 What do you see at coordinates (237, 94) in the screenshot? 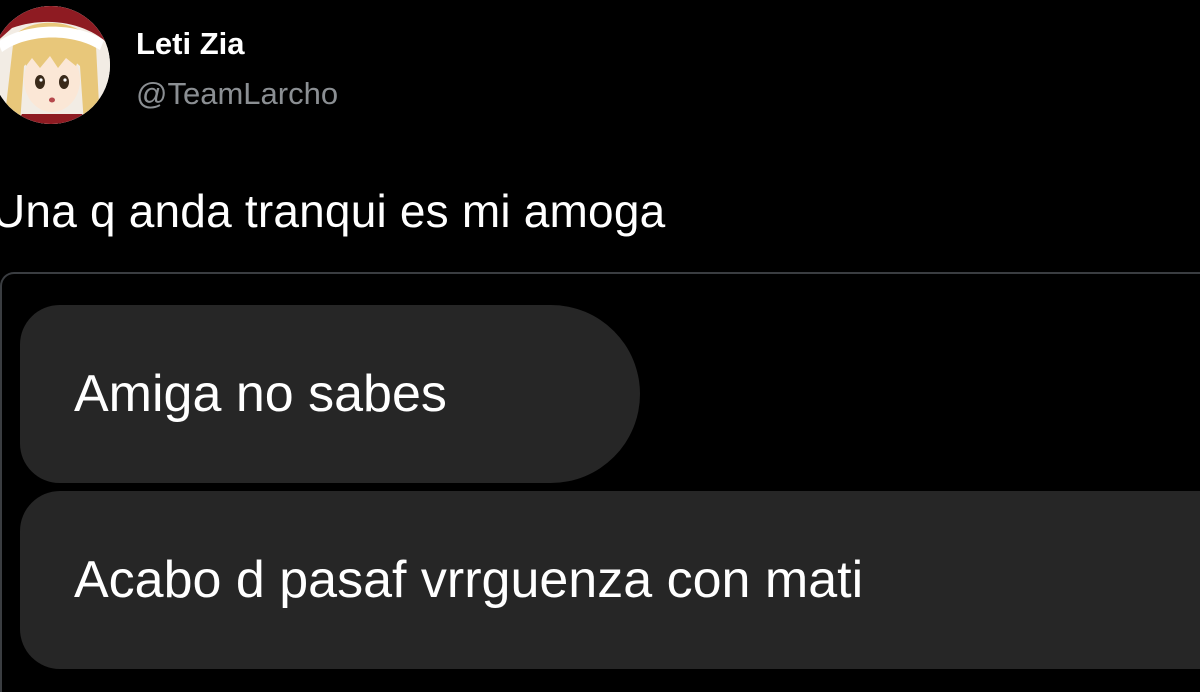
I see `author-handle: @TeamLarcho` at bounding box center [237, 94].